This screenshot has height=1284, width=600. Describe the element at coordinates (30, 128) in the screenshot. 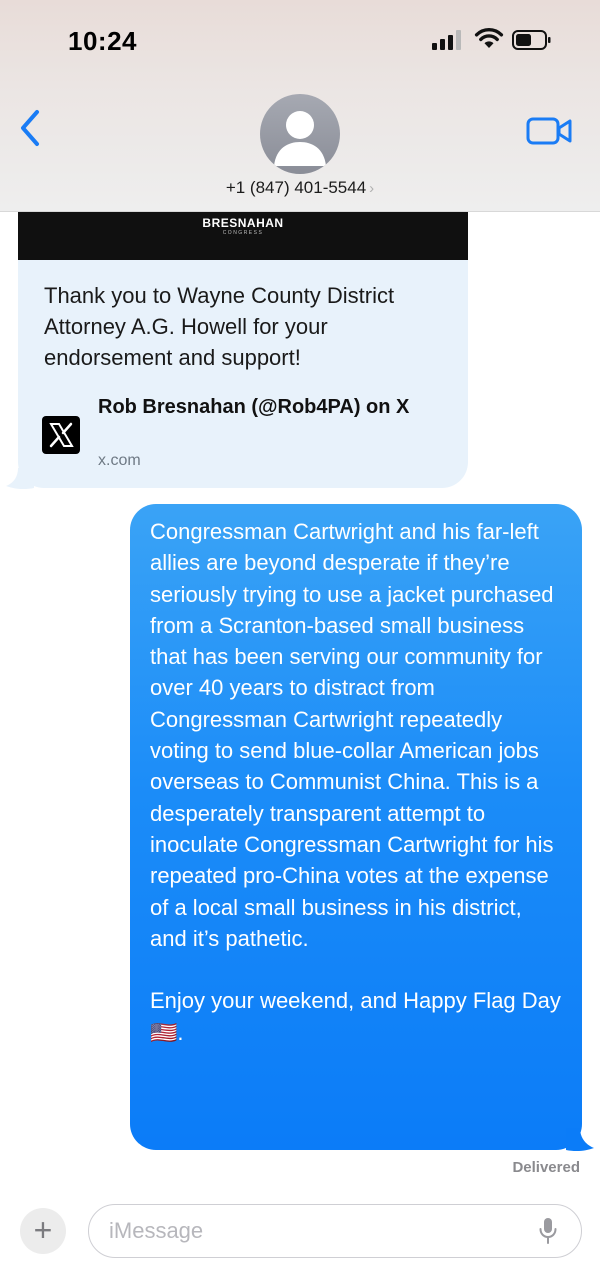

I see `back-chevron-icon` at that location.